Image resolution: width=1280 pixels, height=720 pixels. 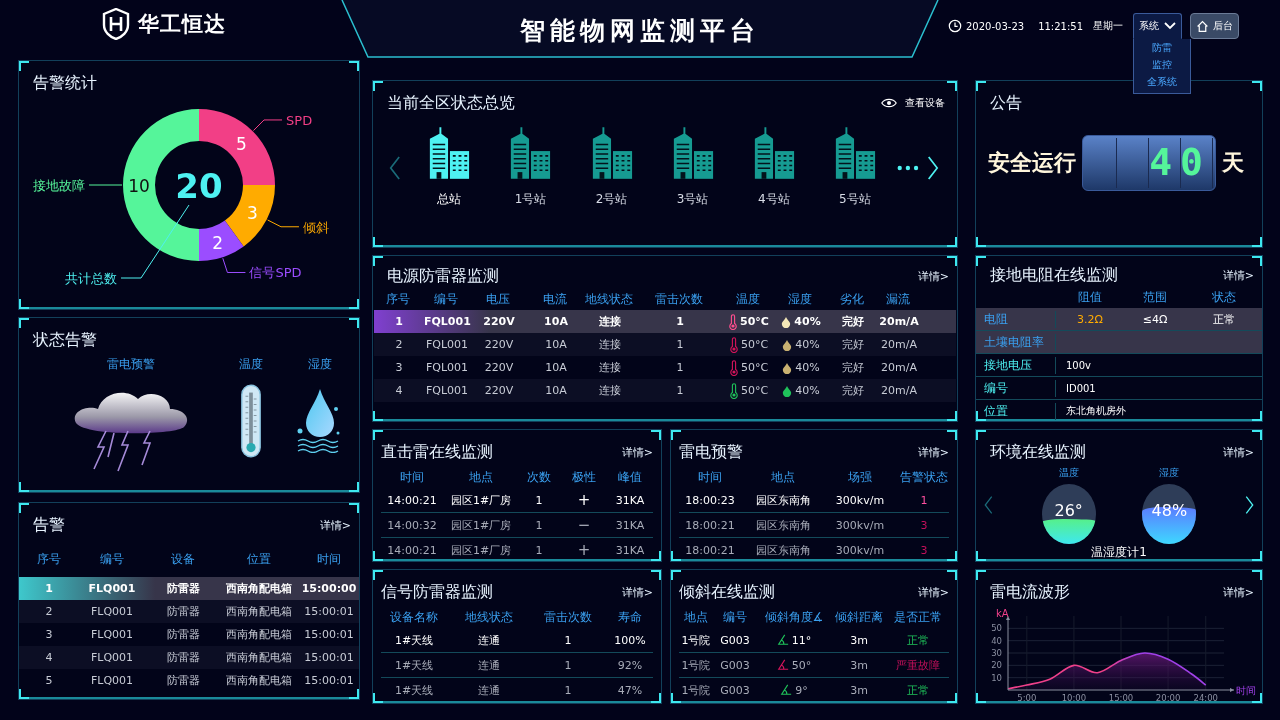 What do you see at coordinates (189, 634) in the screenshot?
I see `table-row: 3 FLQ001 防雷器 西南角配电箱 15:00:01` at bounding box center [189, 634].